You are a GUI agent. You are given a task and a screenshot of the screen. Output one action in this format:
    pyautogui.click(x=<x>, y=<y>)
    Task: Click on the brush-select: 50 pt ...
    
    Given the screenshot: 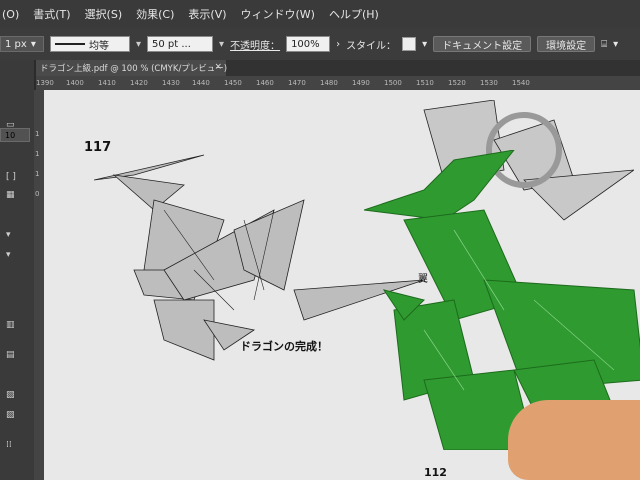 What is the action you would take?
    pyautogui.click(x=180, y=44)
    